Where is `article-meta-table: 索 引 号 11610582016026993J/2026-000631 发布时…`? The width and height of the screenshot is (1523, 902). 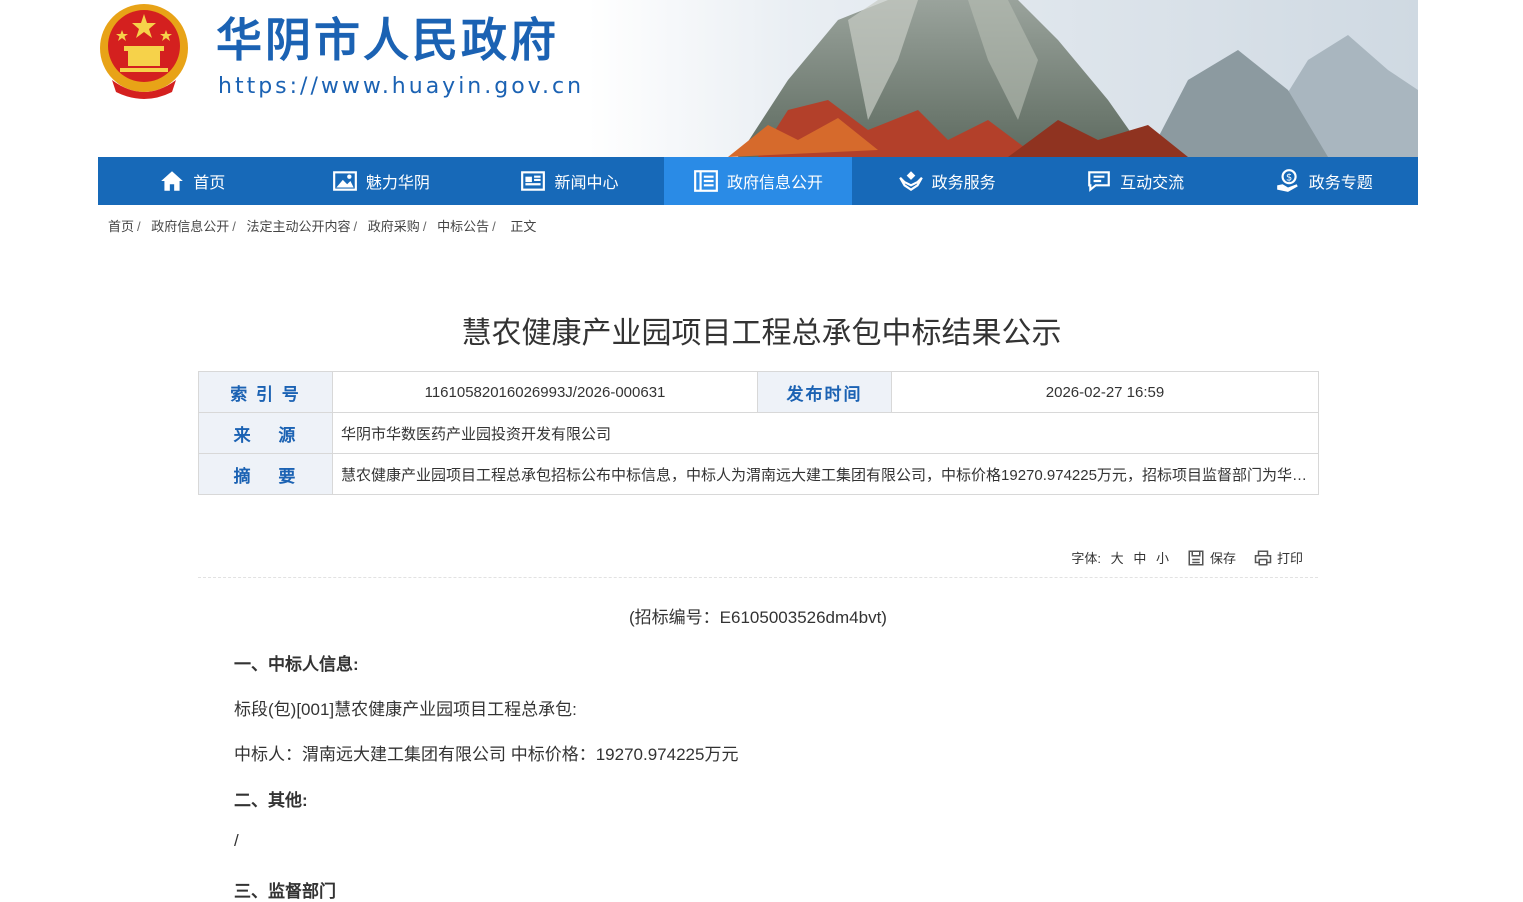
article-meta-table: 索 引 号 11610582016026993J/2026-000631 发布时… is located at coordinates (758, 433).